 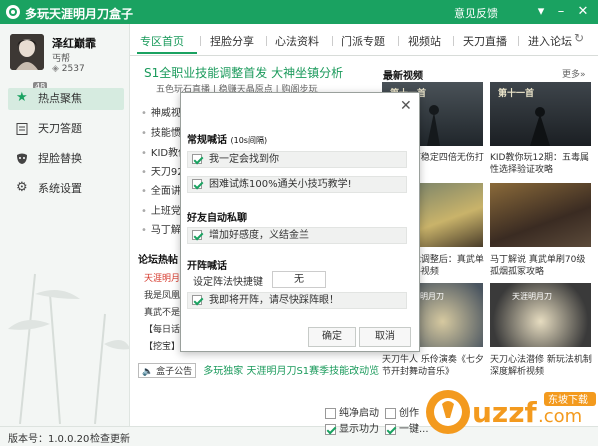 I want to click on minimize-icon: –, so click(x=561, y=12).